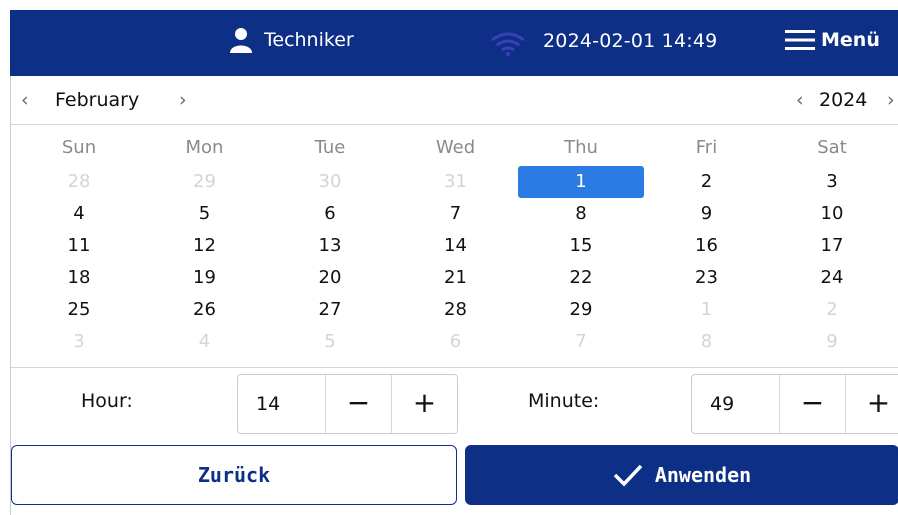 This screenshot has height=515, width=898. I want to click on calendar-day-other-month: 28, so click(79, 182).